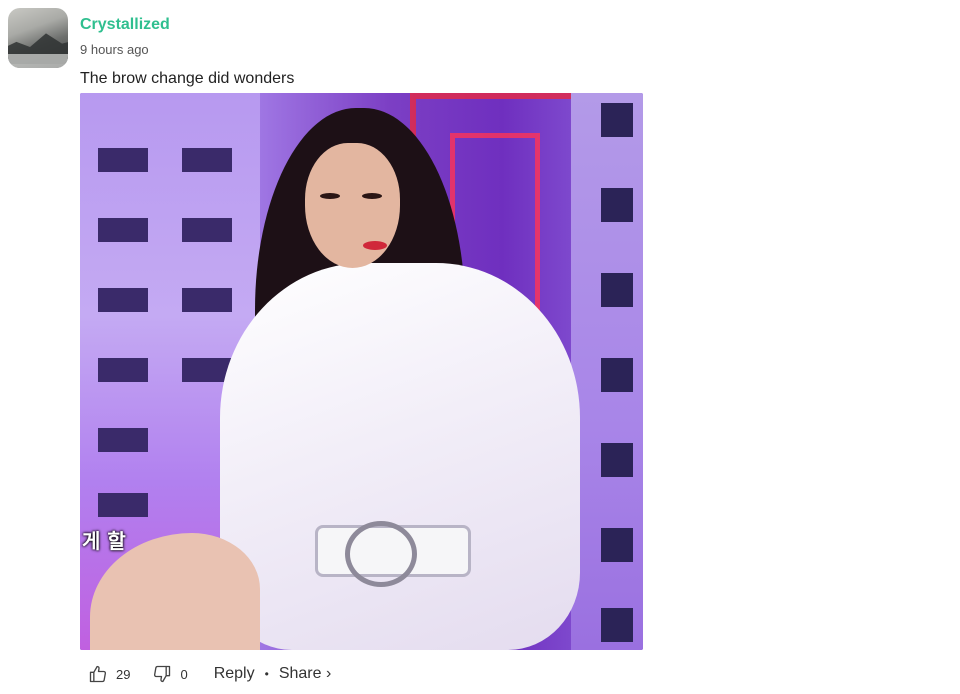 The width and height of the screenshot is (960, 694). I want to click on comment-text: The brow change did wonders, so click(187, 78).